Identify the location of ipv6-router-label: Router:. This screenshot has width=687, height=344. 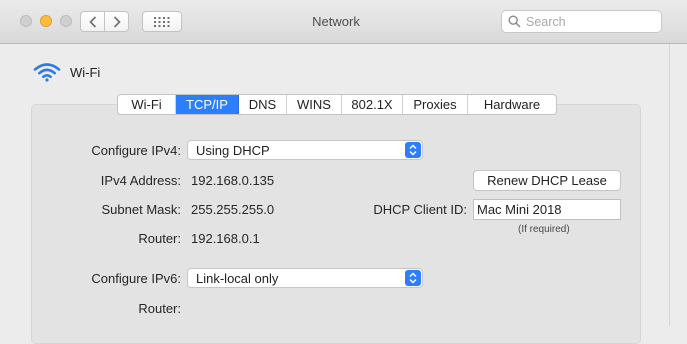
(159, 308).